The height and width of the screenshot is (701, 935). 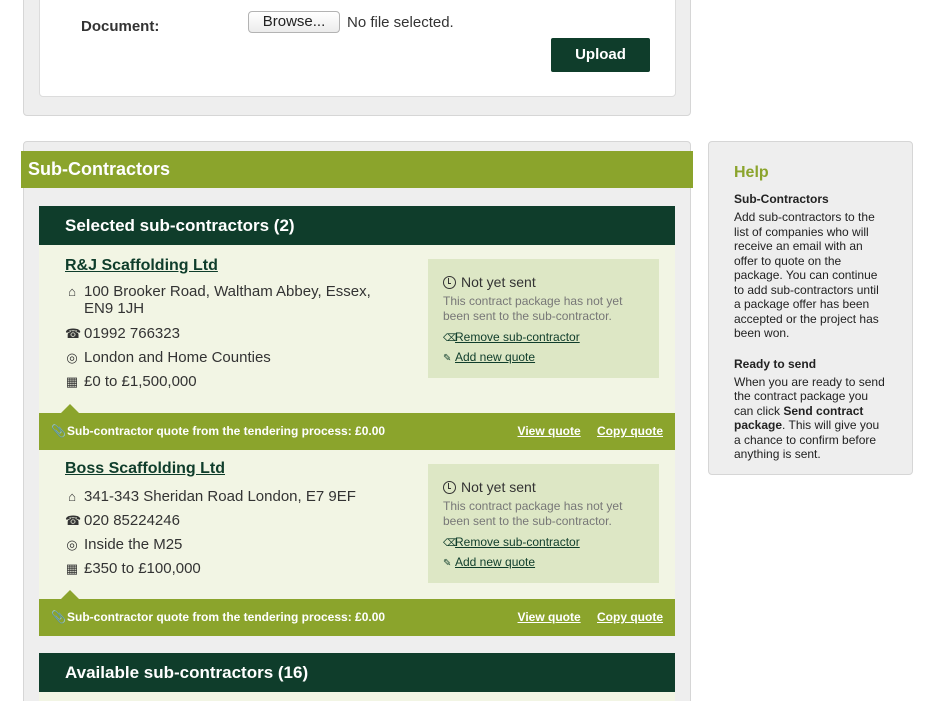 I want to click on upload-button: Upload, so click(x=600, y=55).